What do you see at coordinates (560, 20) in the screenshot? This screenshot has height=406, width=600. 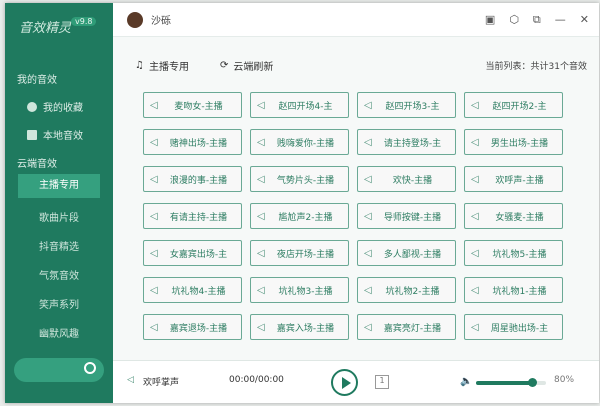 I see `minimize-icon: —` at bounding box center [560, 20].